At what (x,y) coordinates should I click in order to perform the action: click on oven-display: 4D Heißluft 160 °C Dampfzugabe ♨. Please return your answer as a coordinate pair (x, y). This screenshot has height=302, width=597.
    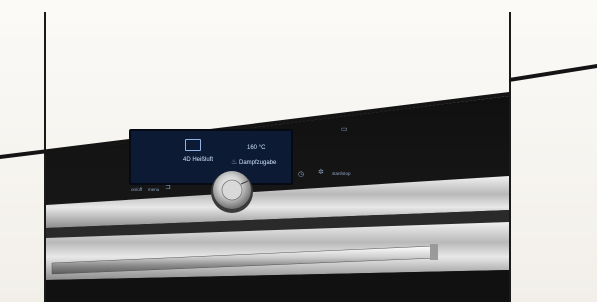
    Looking at the image, I should click on (211, 157).